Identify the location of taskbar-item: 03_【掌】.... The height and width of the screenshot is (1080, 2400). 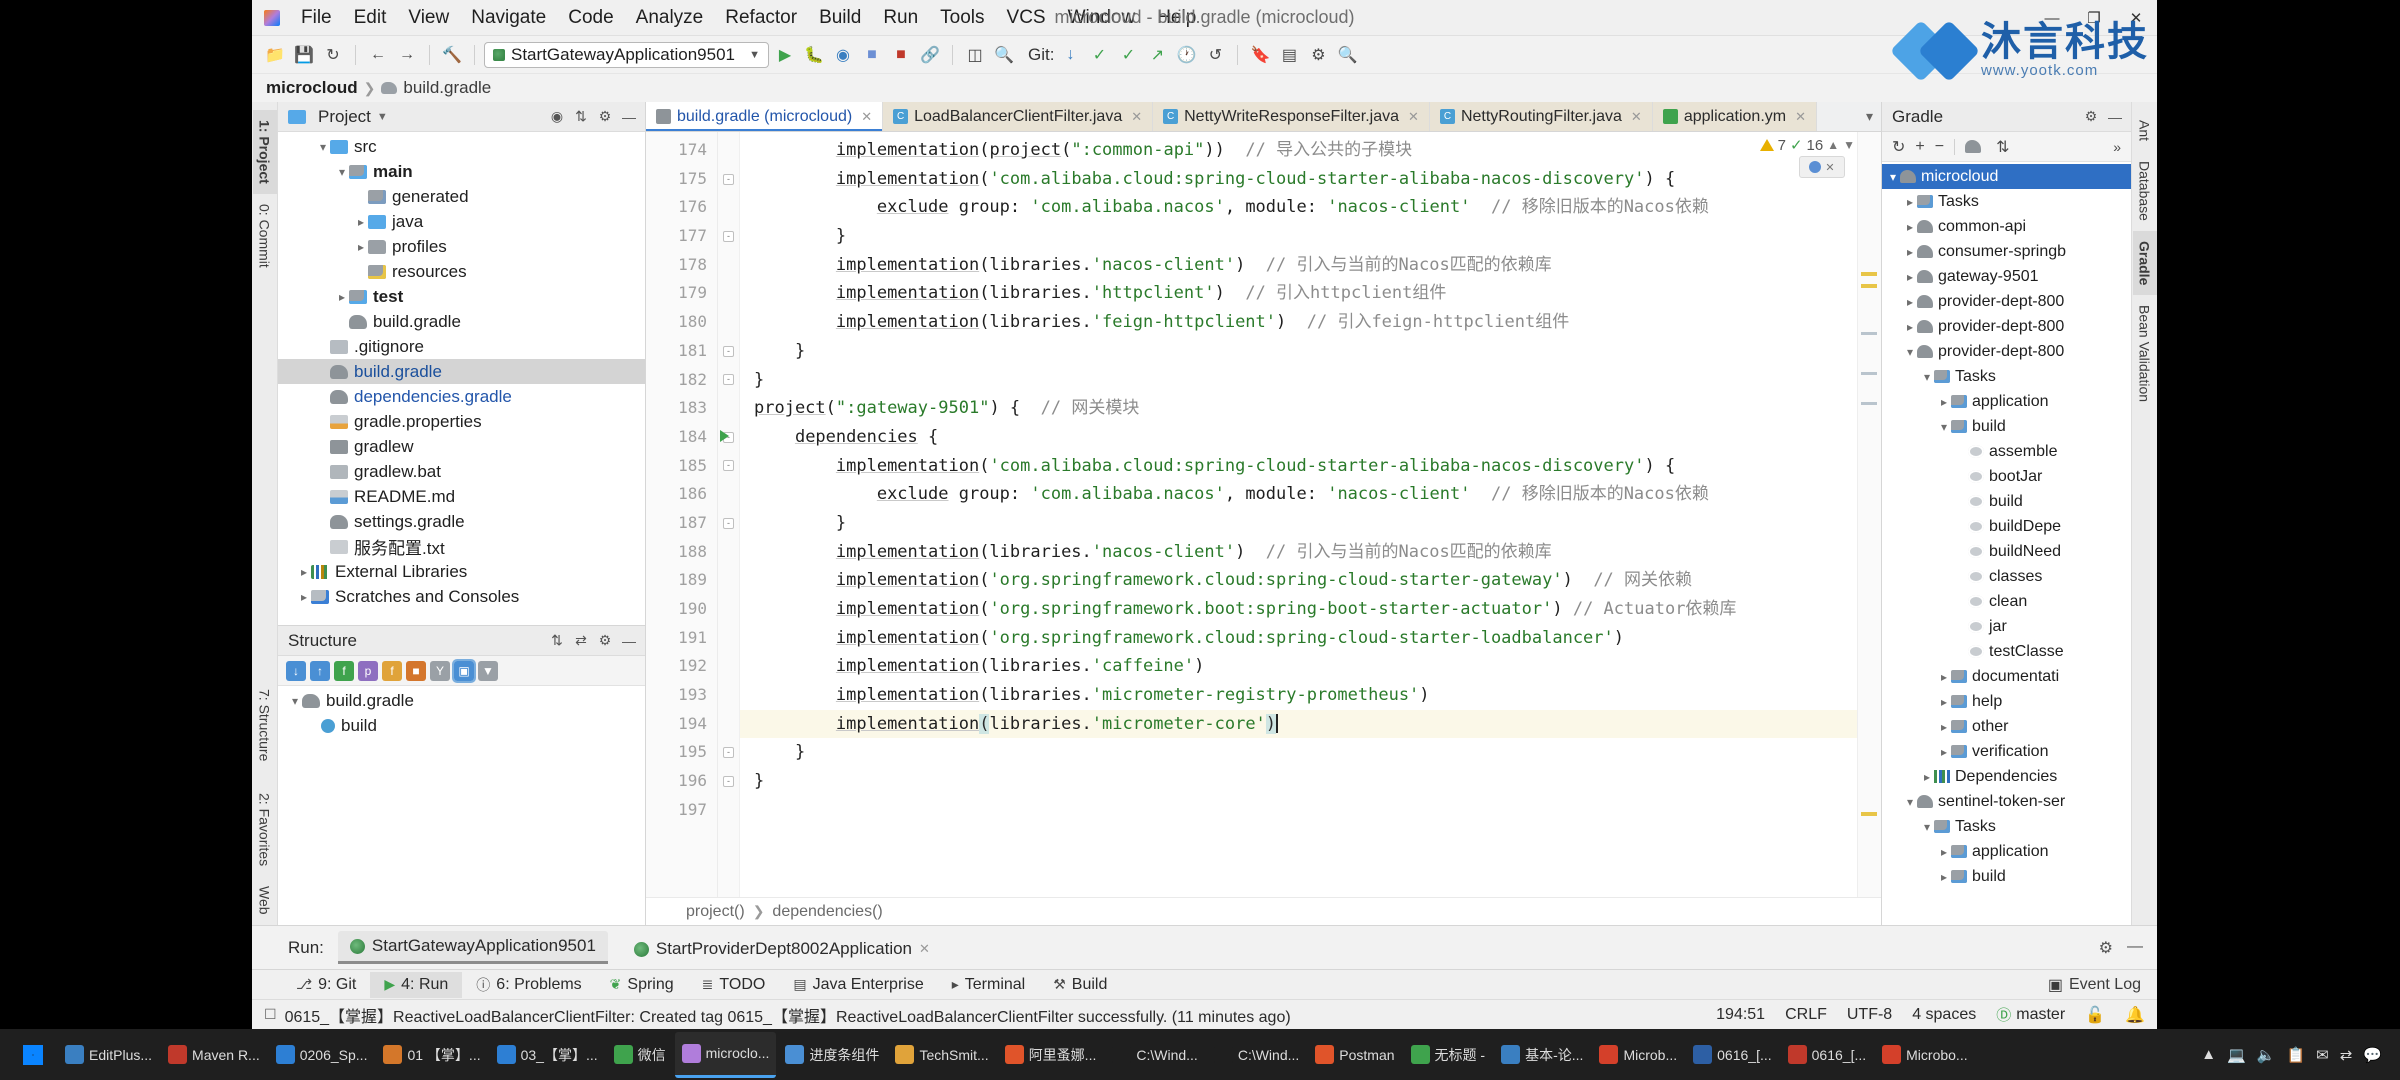
(547, 1055).